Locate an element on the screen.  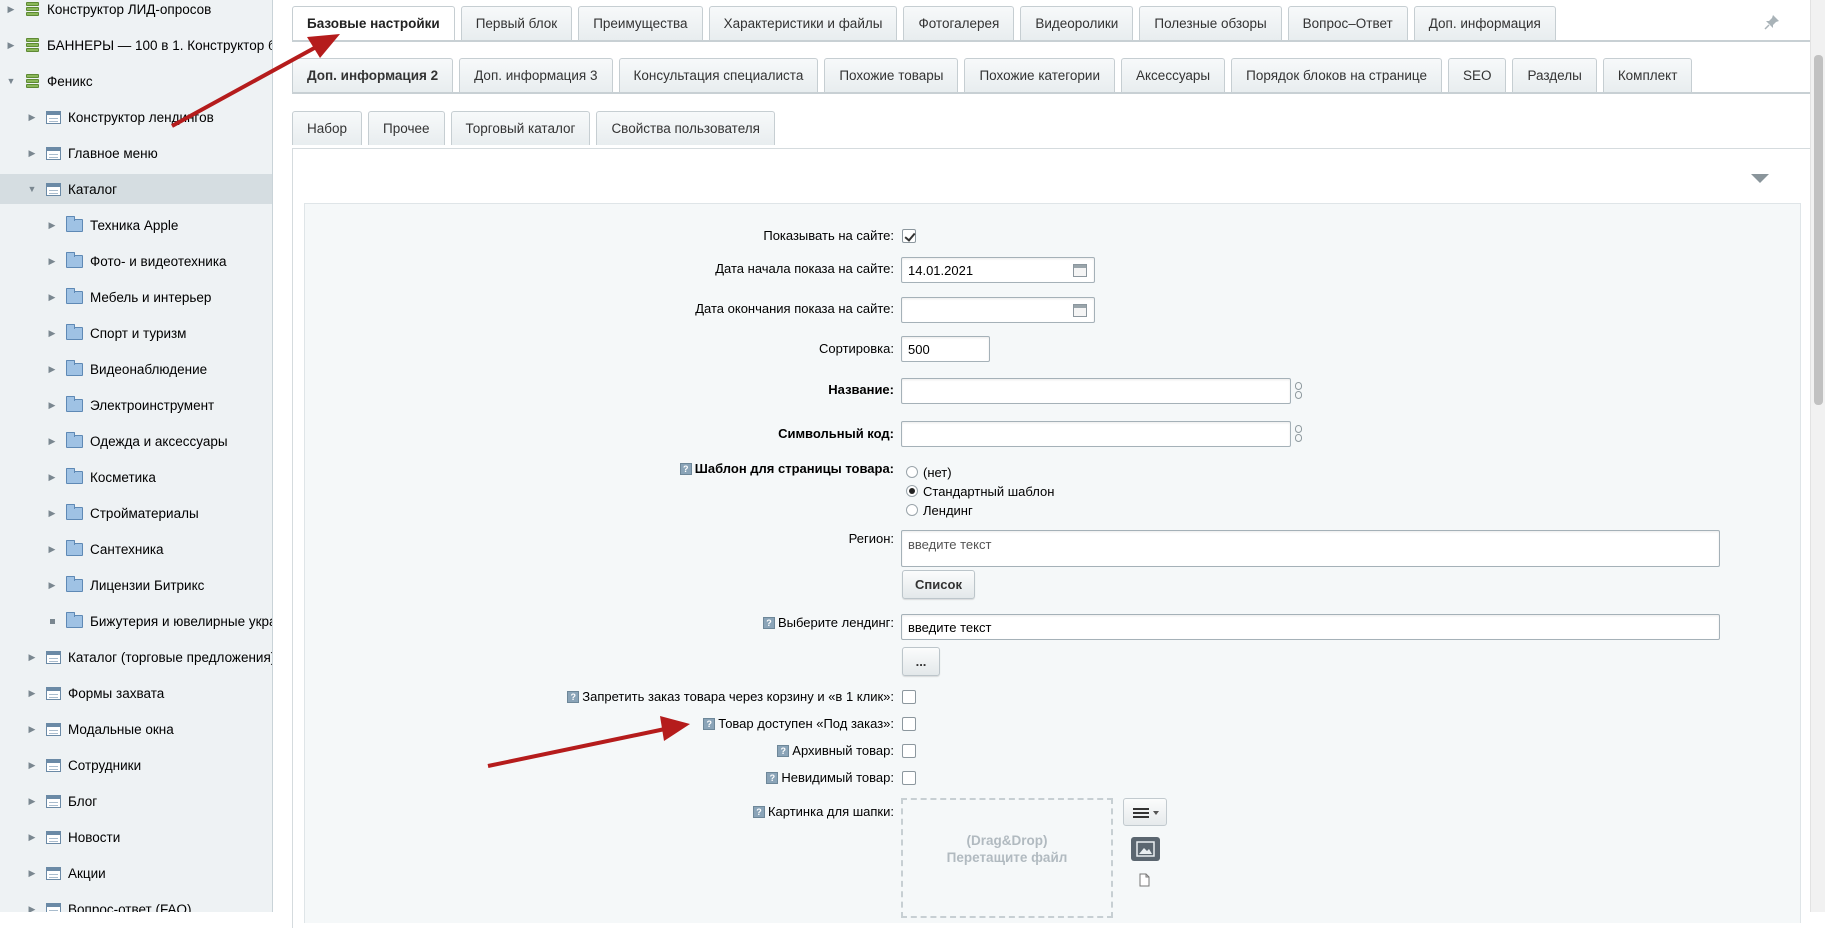
tab: Похожие категории is located at coordinates (1039, 75).